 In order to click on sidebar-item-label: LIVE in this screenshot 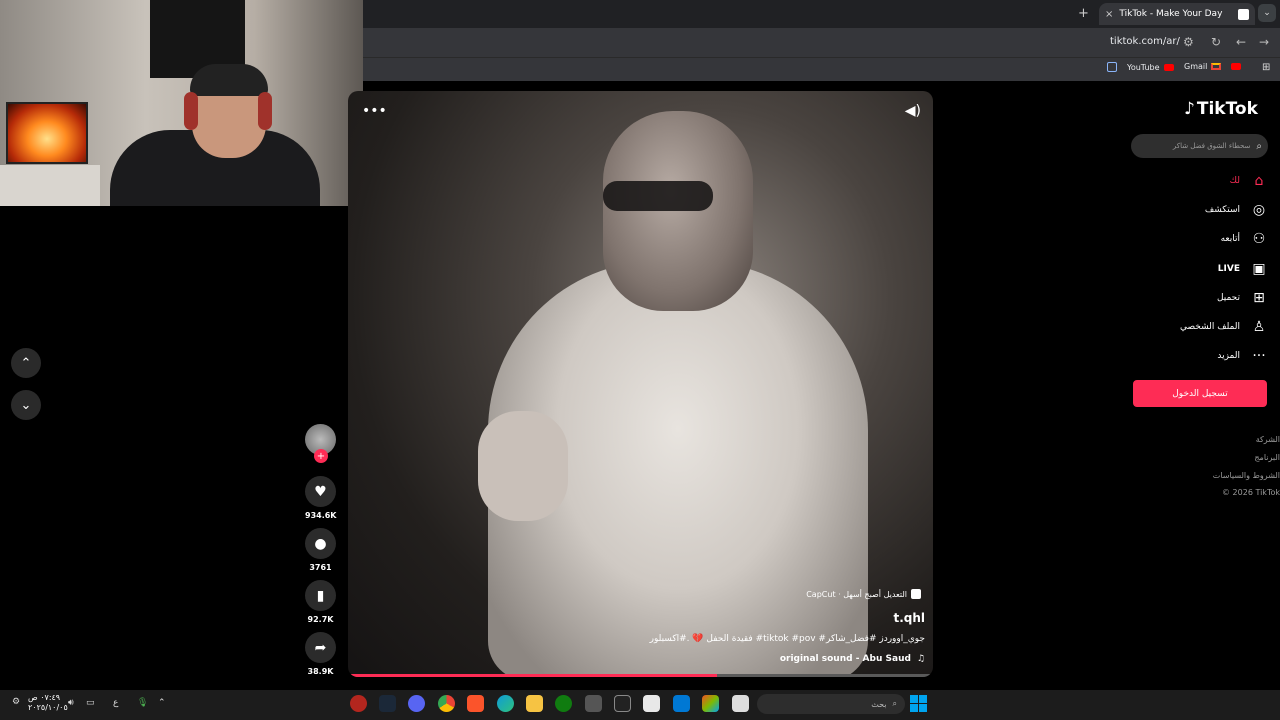, I will do `click(1228, 269)`.